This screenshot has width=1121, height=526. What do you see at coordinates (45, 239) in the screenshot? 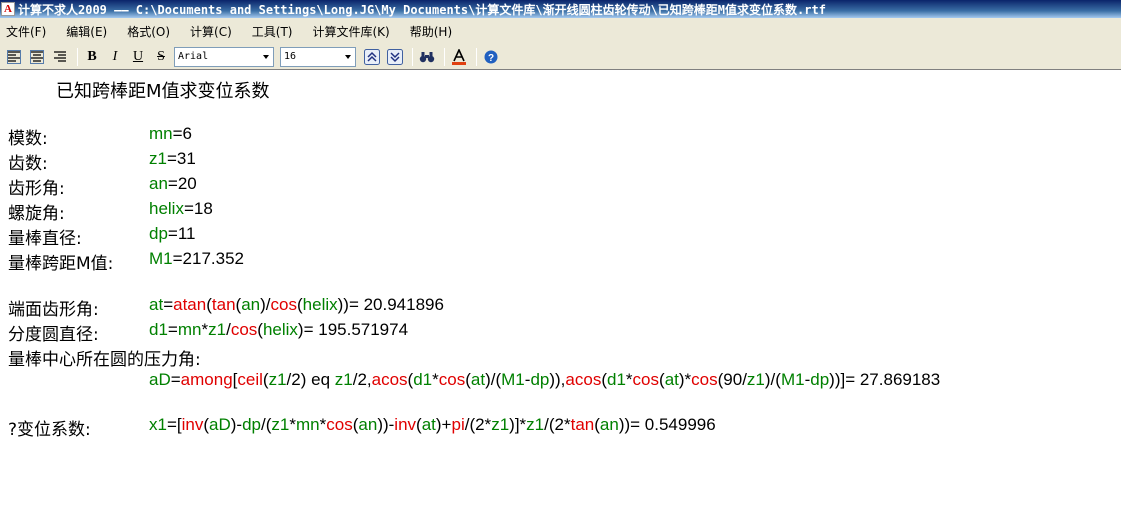
I see `param-label-rod-diameter: 量棒直径:` at bounding box center [45, 239].